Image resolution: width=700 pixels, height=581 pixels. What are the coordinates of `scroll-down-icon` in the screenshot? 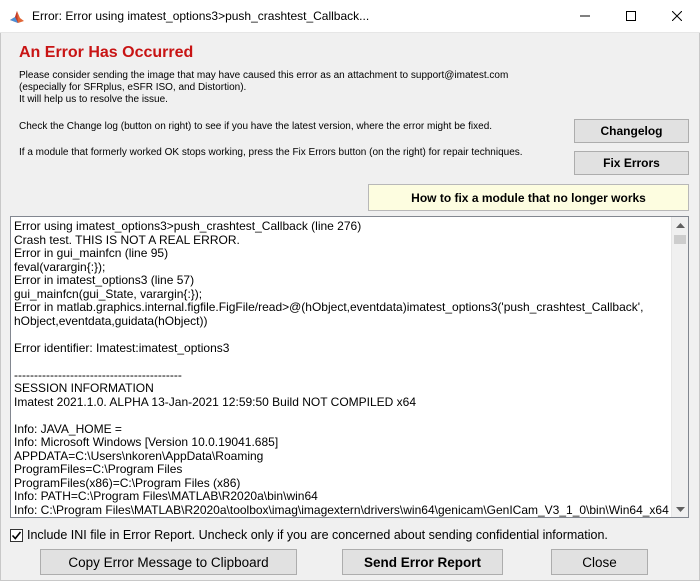 It's located at (680, 508).